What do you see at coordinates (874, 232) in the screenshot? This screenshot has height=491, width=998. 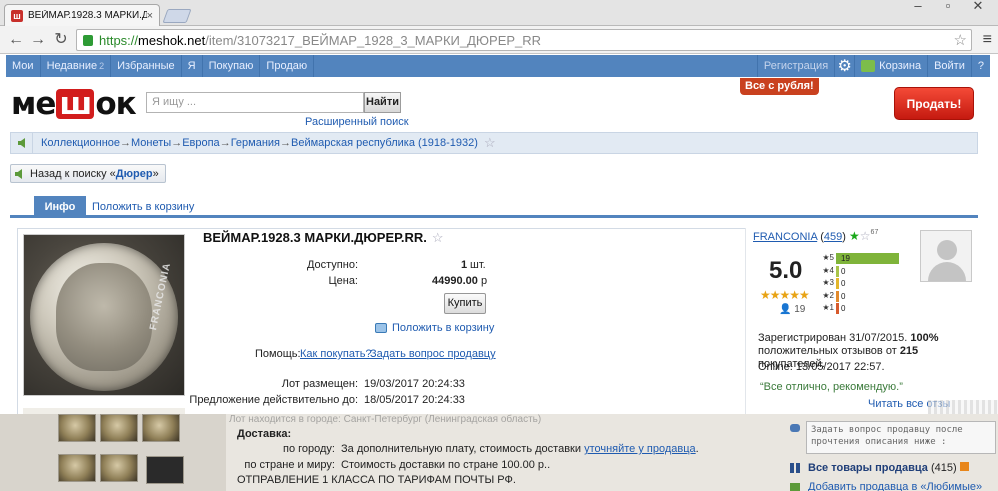 I see `seller-sup: 67` at bounding box center [874, 232].